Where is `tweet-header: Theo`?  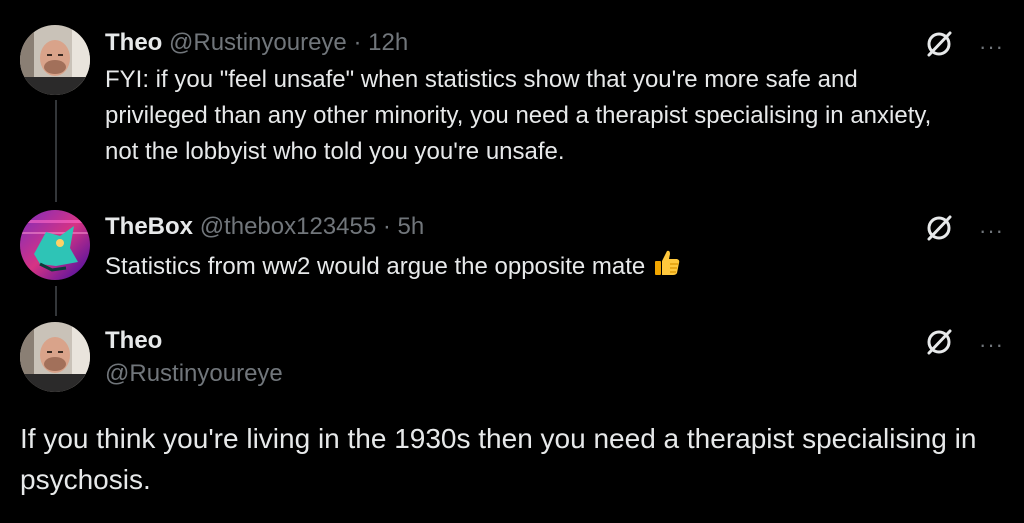
tweet-header: Theo is located at coordinates (133, 341).